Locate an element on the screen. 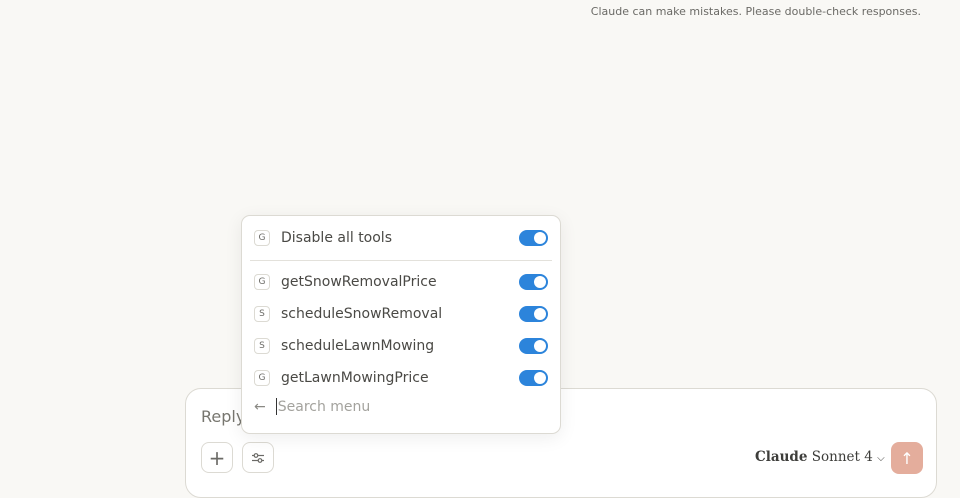 The image size is (960, 498). tools-button is located at coordinates (258, 457).